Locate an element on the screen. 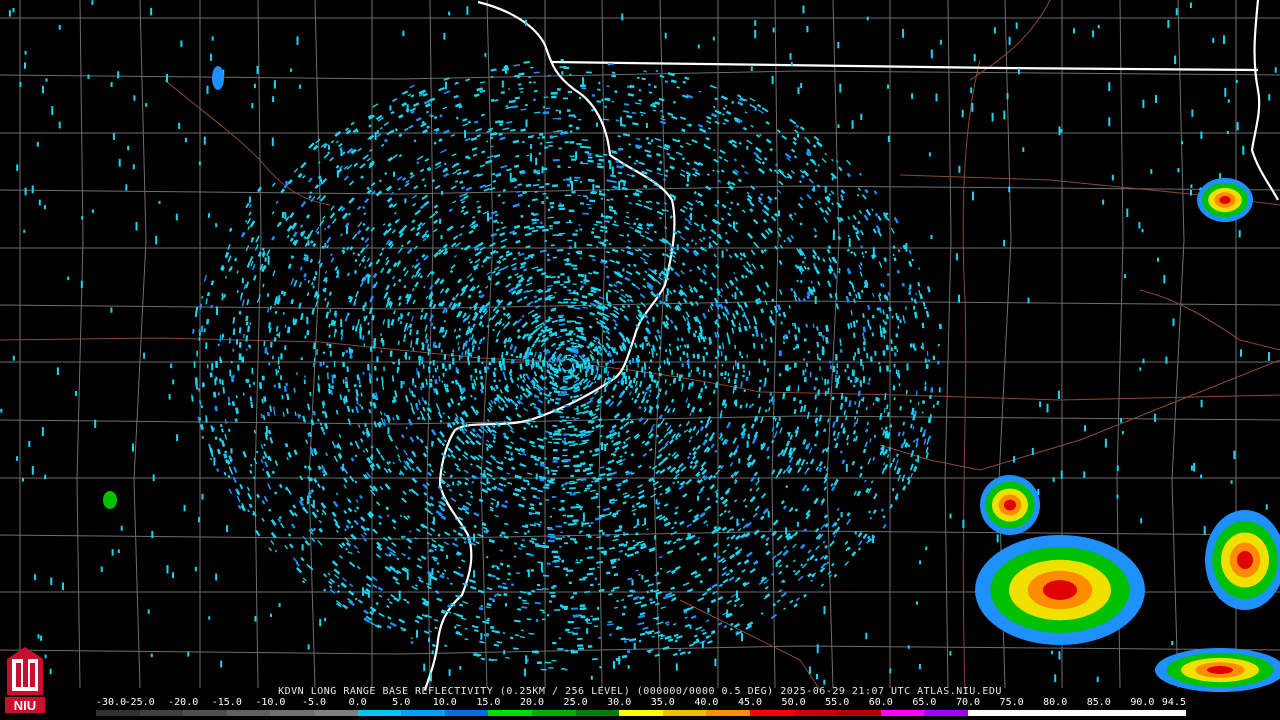 This screenshot has width=1280, height=720. colorscale-label: -5.0 is located at coordinates (314, 702).